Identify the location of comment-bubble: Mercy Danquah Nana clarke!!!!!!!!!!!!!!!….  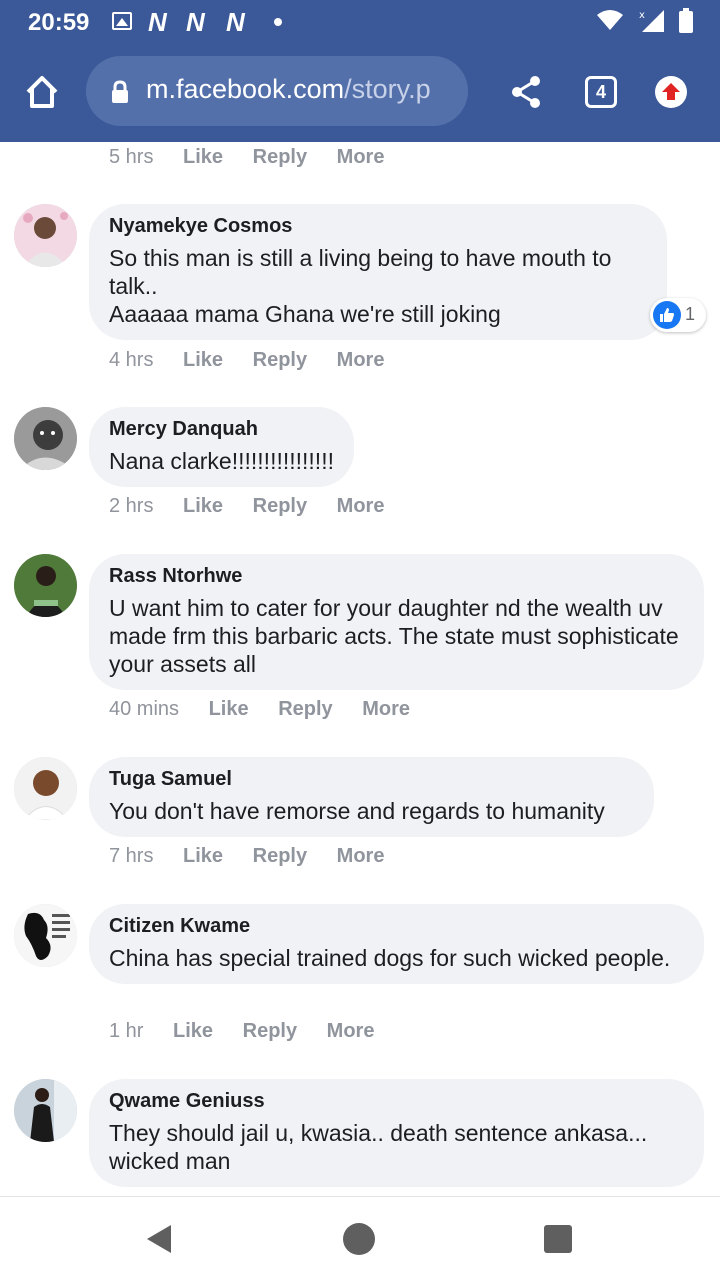
(221, 447).